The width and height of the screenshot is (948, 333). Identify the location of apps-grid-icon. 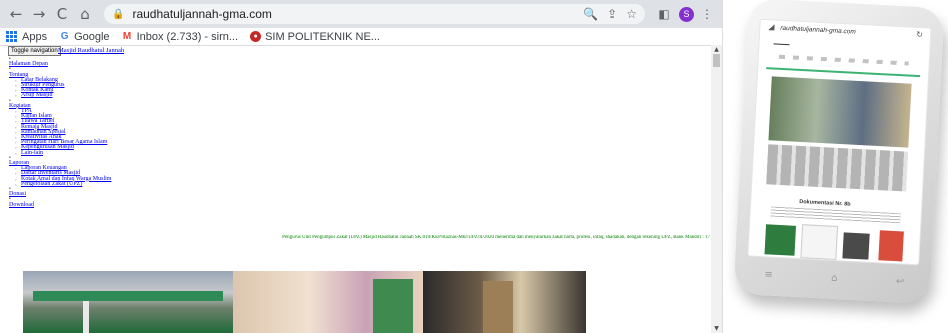
(11, 36).